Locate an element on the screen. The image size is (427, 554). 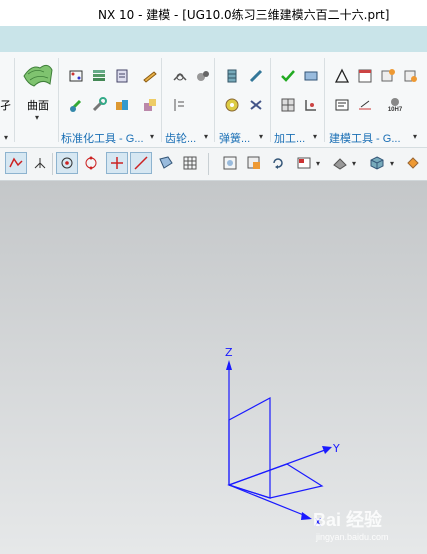
z-axis-label: Z is located at coordinates (229, 352).